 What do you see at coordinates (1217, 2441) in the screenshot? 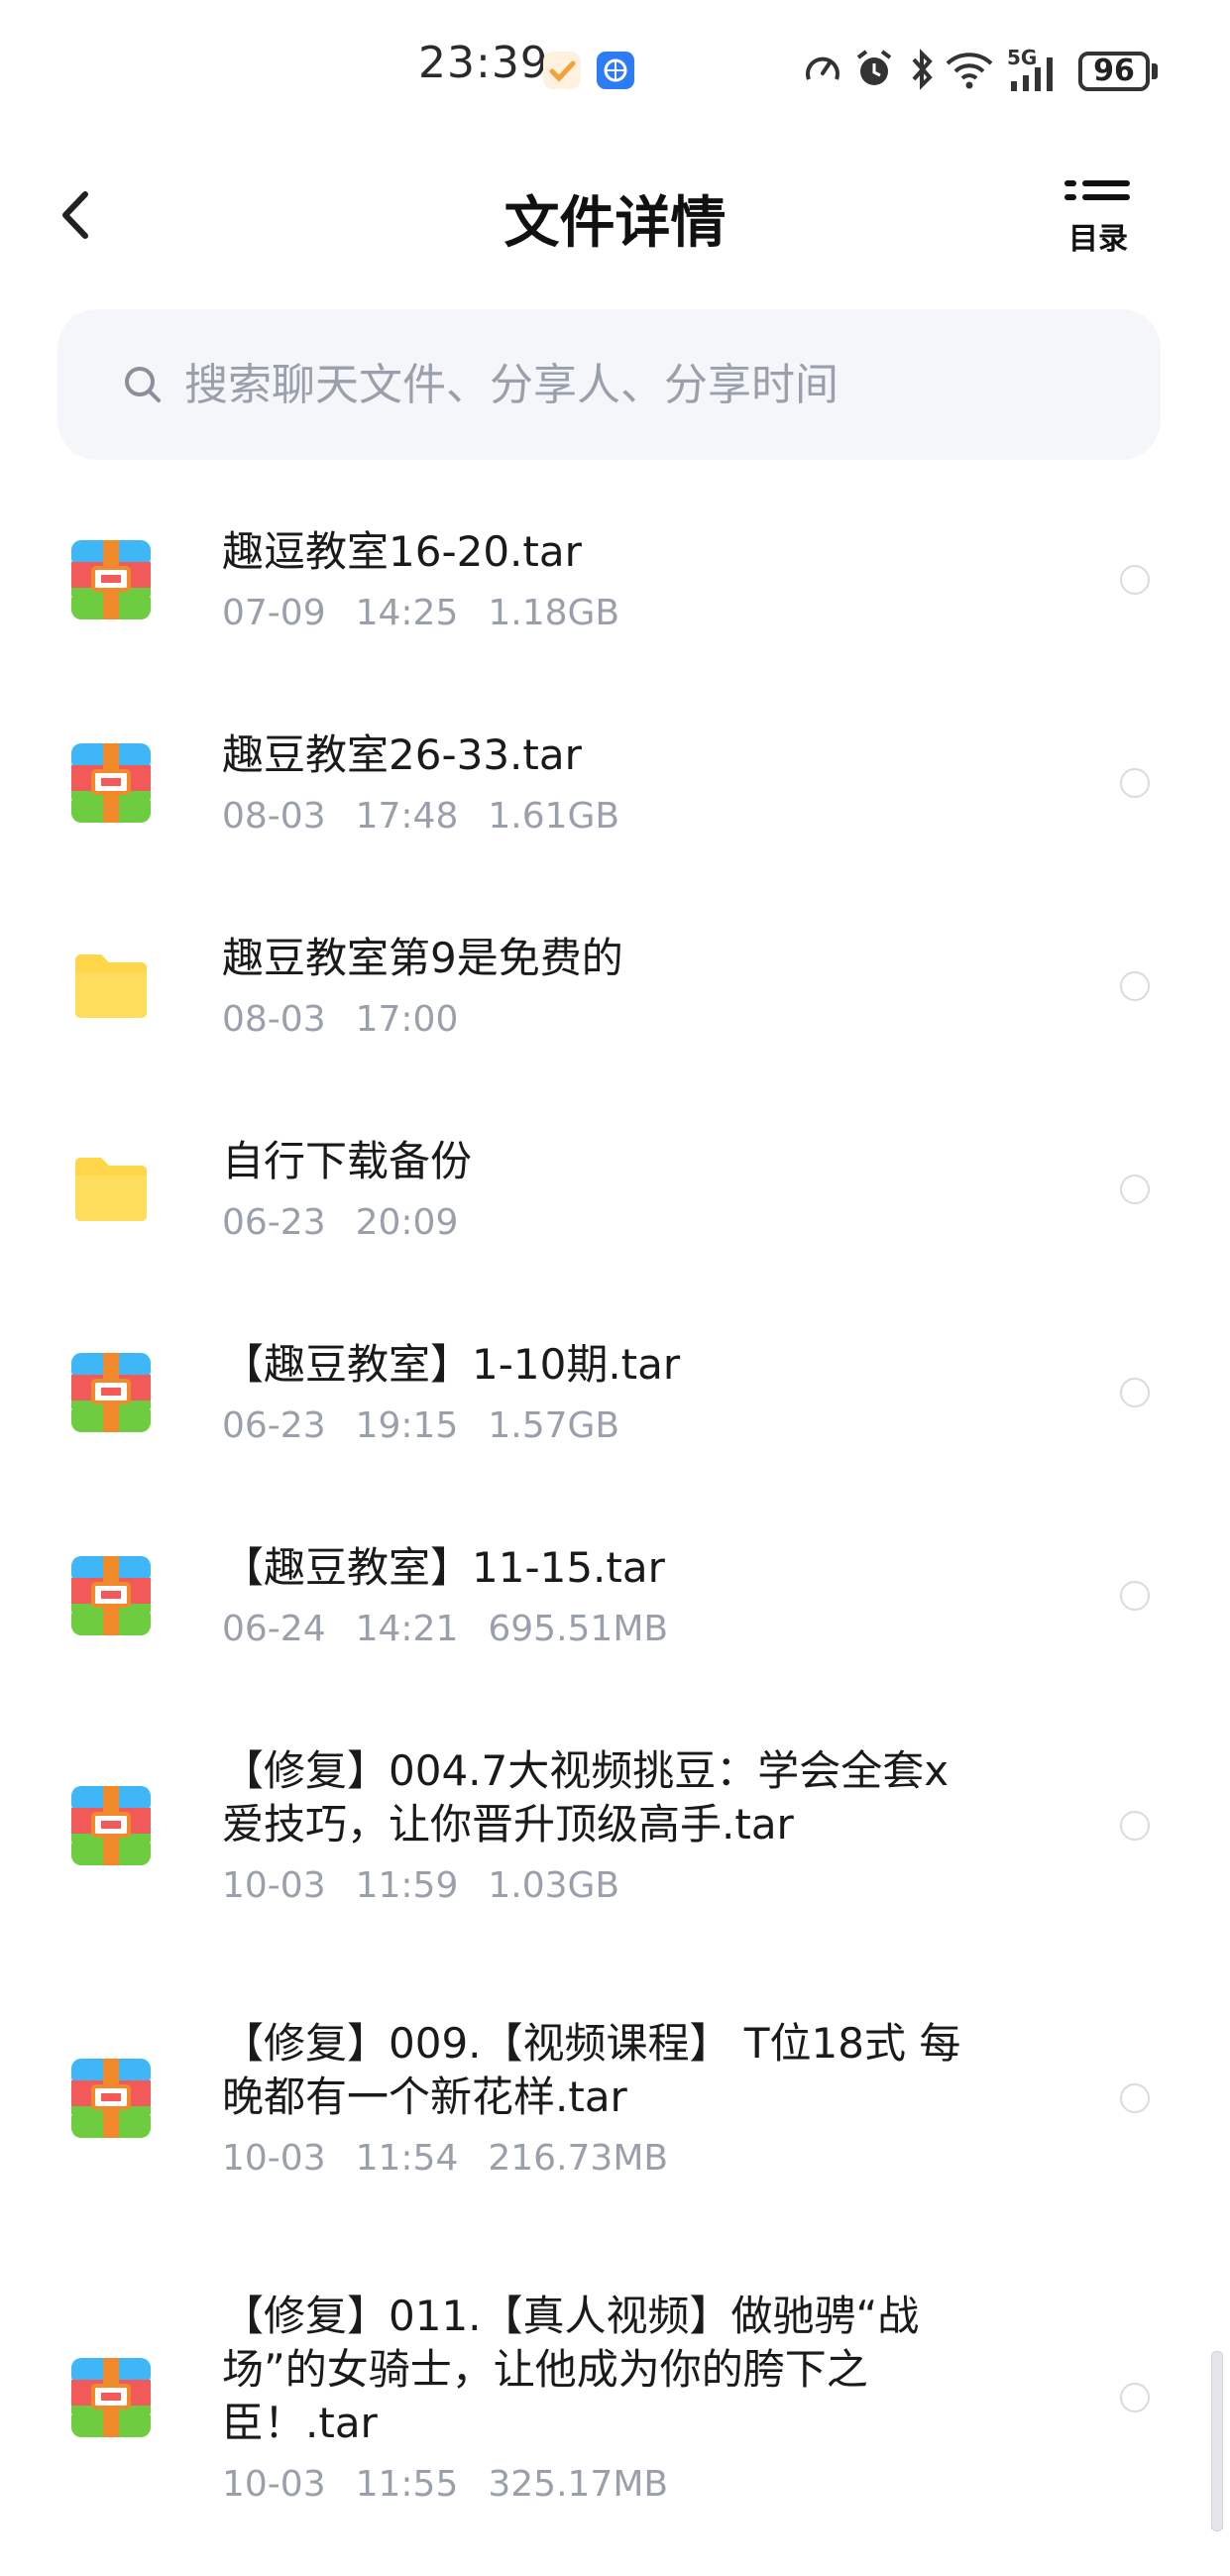
I see `scrollbar` at bounding box center [1217, 2441].